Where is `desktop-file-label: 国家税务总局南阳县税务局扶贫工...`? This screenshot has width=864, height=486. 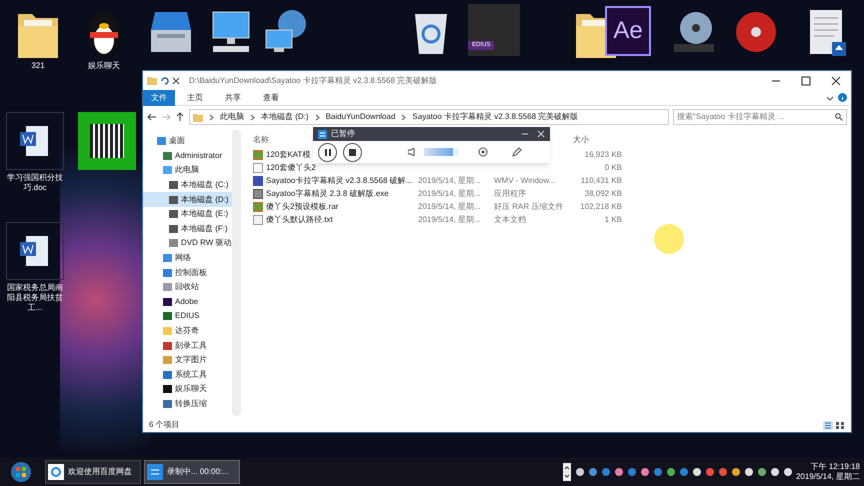 desktop-file-label: 国家税务总局南阳县税务局扶贫工... is located at coordinates (35, 298).